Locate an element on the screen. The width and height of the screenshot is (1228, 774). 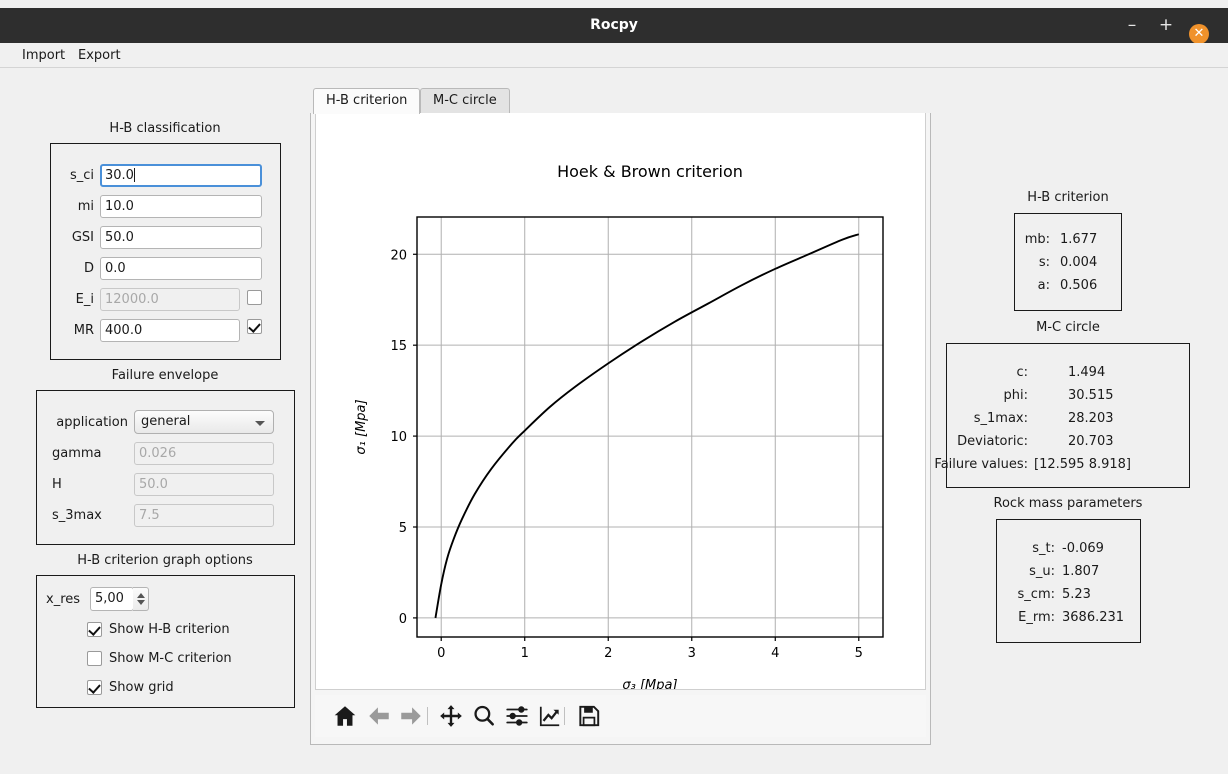
tab-mc-circle: M-C circle is located at coordinates (465, 100).